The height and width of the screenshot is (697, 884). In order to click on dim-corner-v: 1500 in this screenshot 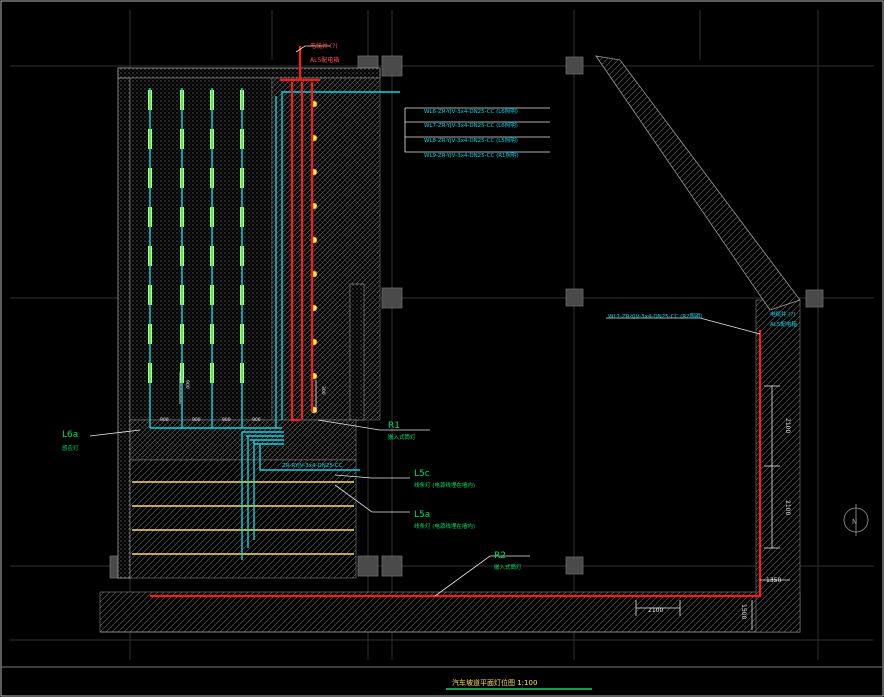, I will do `click(743, 611)`.